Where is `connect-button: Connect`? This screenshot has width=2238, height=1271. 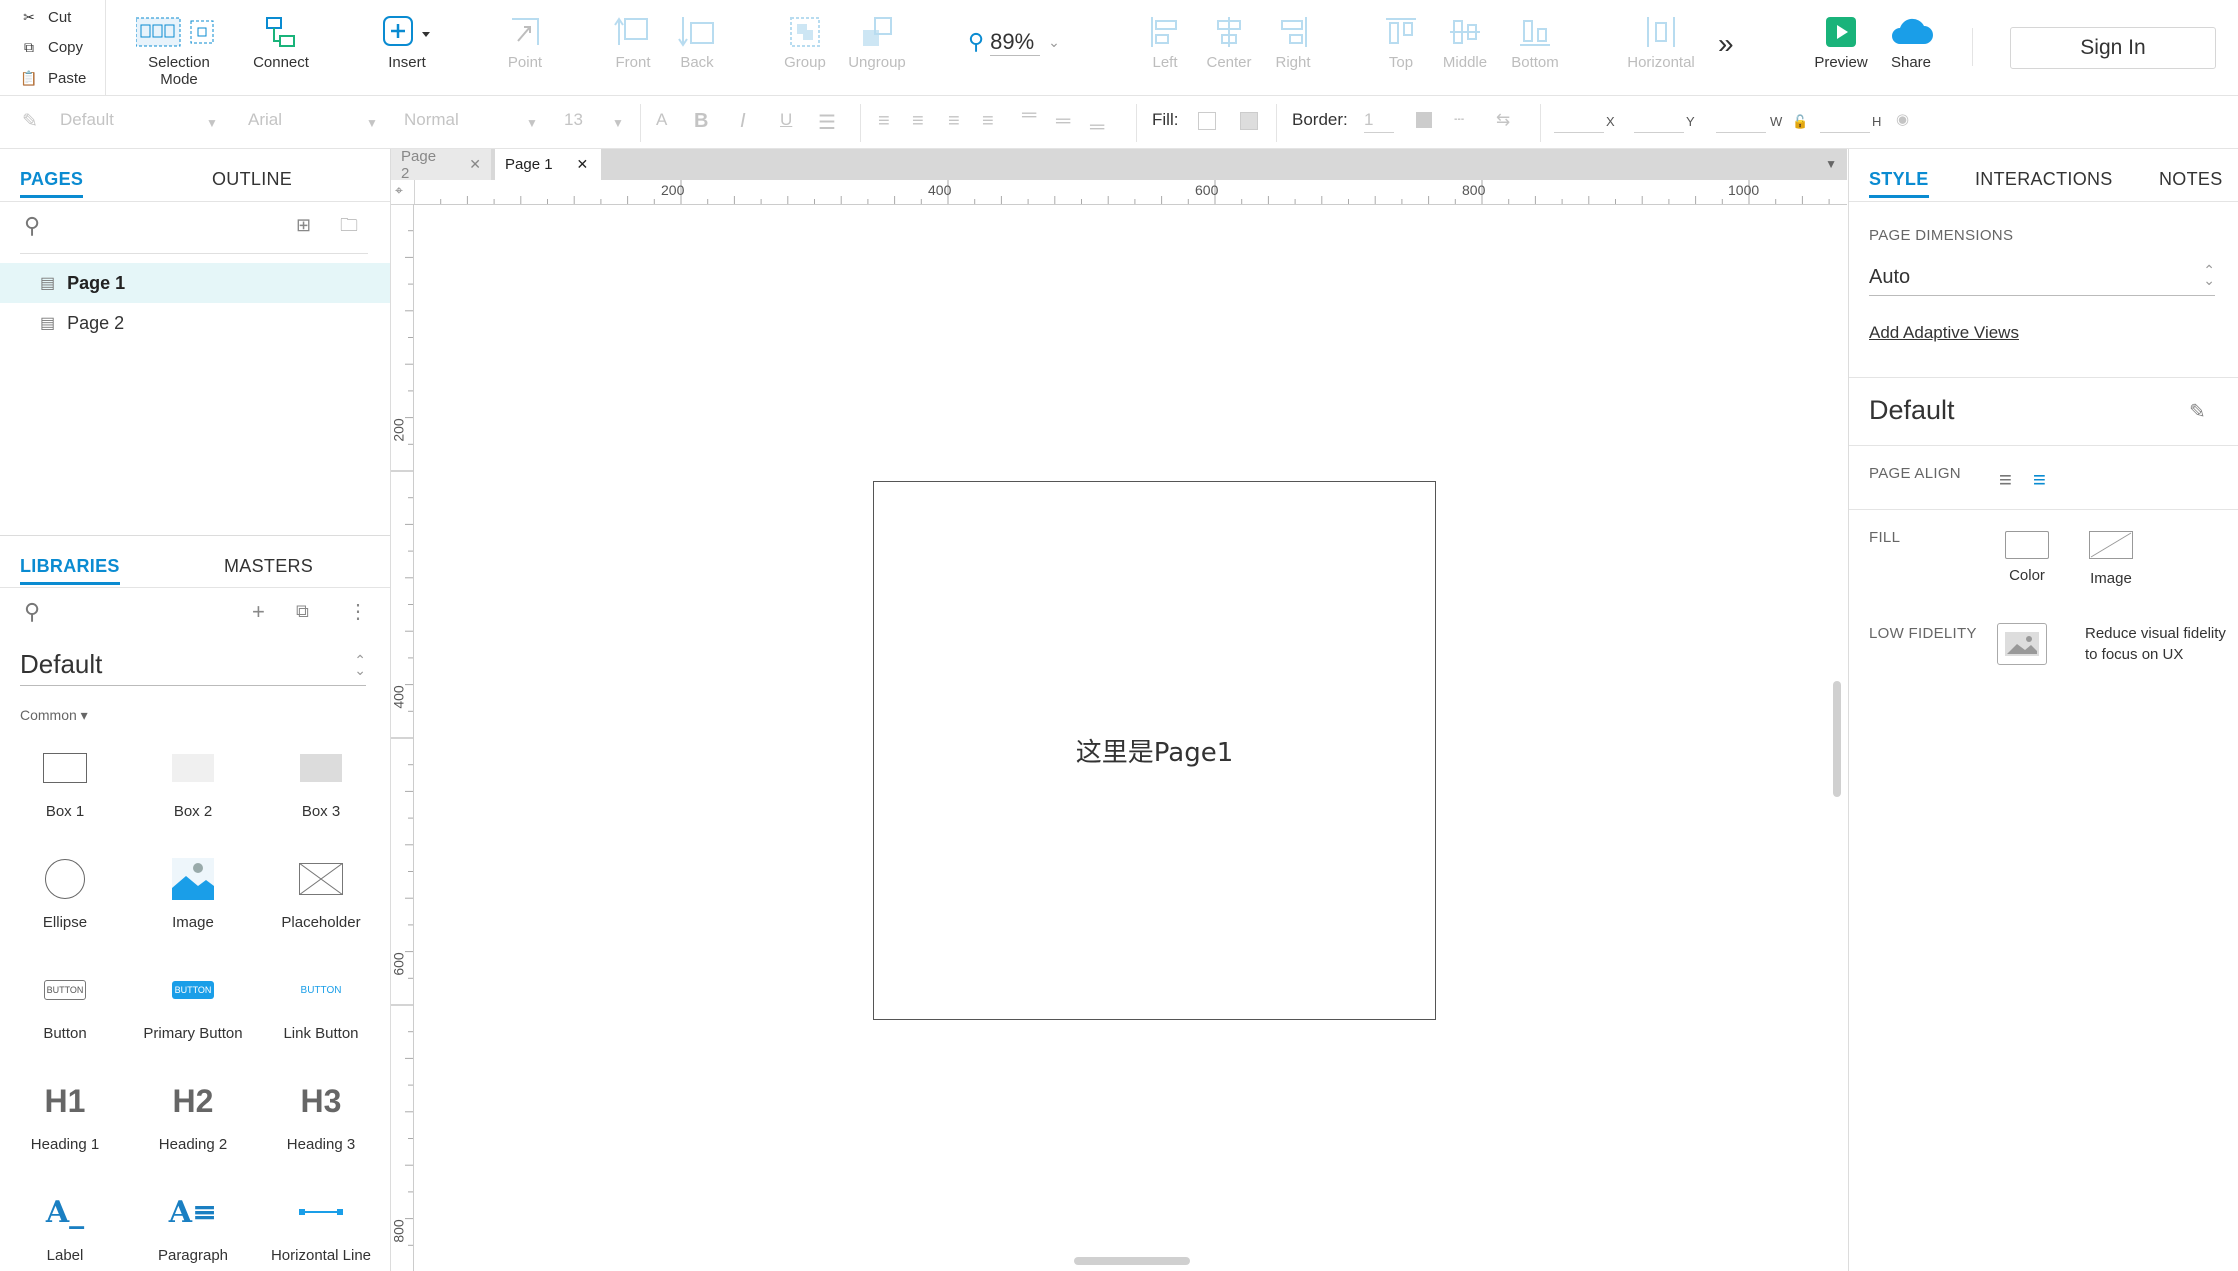 connect-button: Connect is located at coordinates (281, 47).